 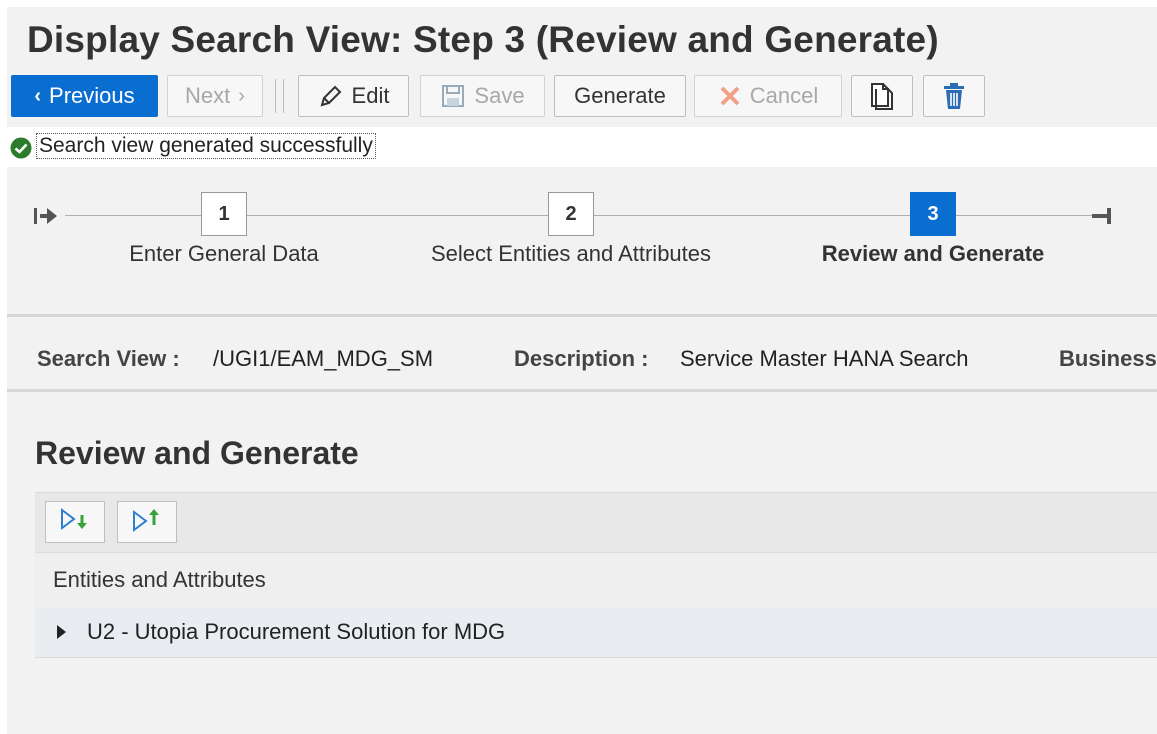 What do you see at coordinates (206, 146) in the screenshot?
I see `message-text: Search view generated successfully` at bounding box center [206, 146].